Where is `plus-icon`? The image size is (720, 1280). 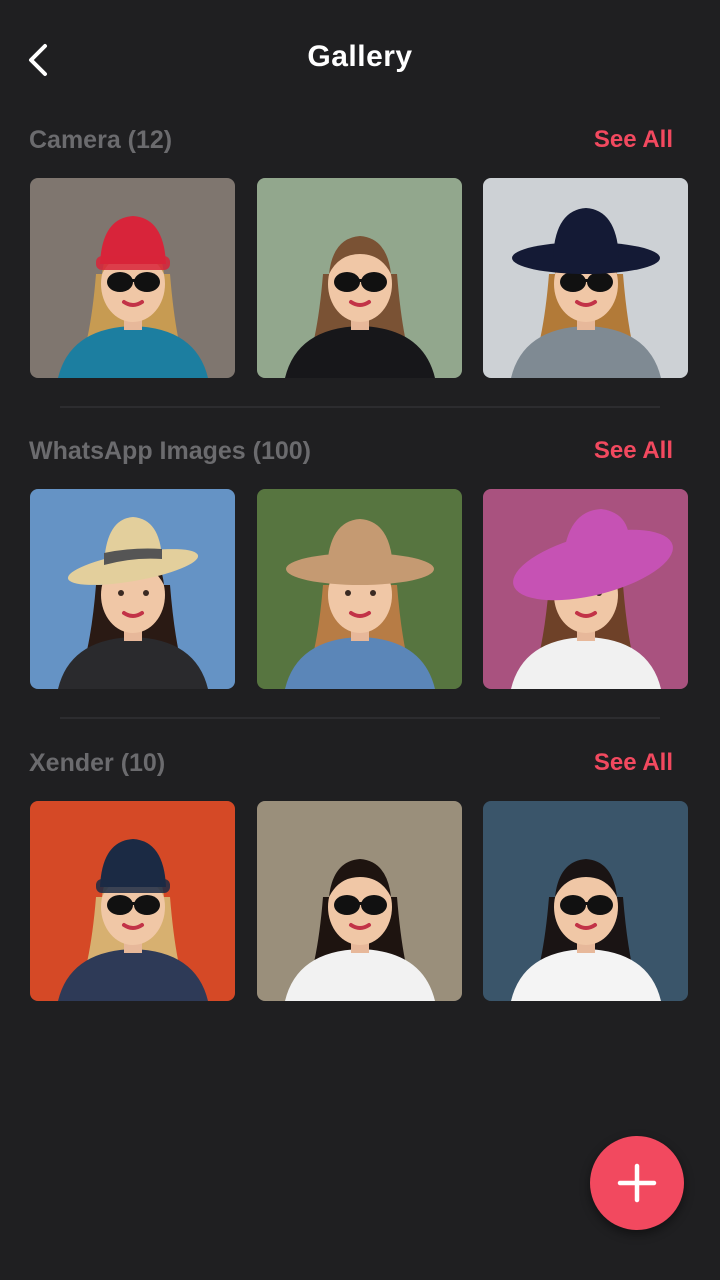
plus-icon is located at coordinates (637, 1183).